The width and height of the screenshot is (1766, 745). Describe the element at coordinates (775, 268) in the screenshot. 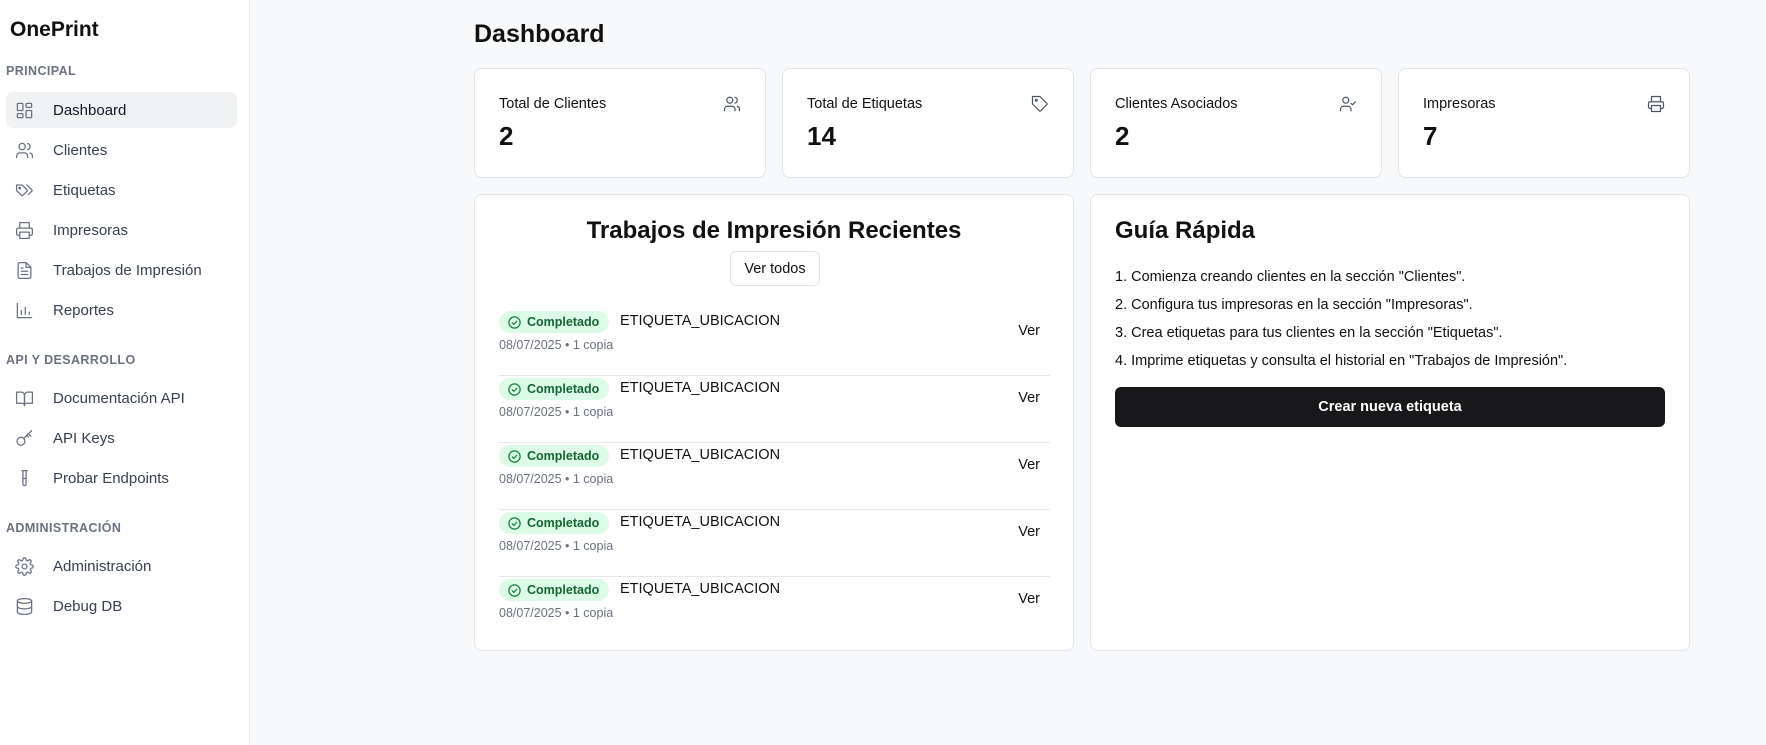

I see `view-all-button: Ver todos` at that location.